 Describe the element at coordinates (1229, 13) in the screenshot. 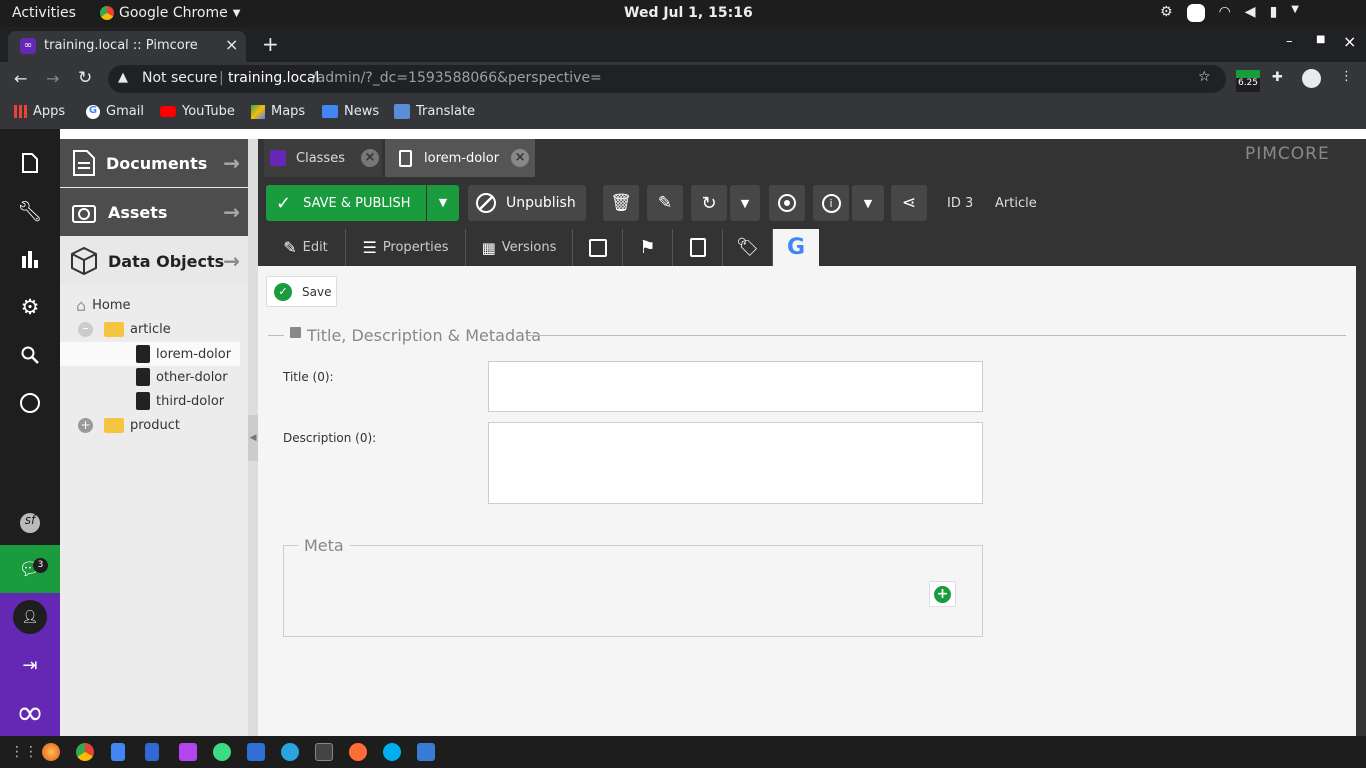

I see `system-tray: ⚙ ◠ ◀ ▮ ▼` at that location.